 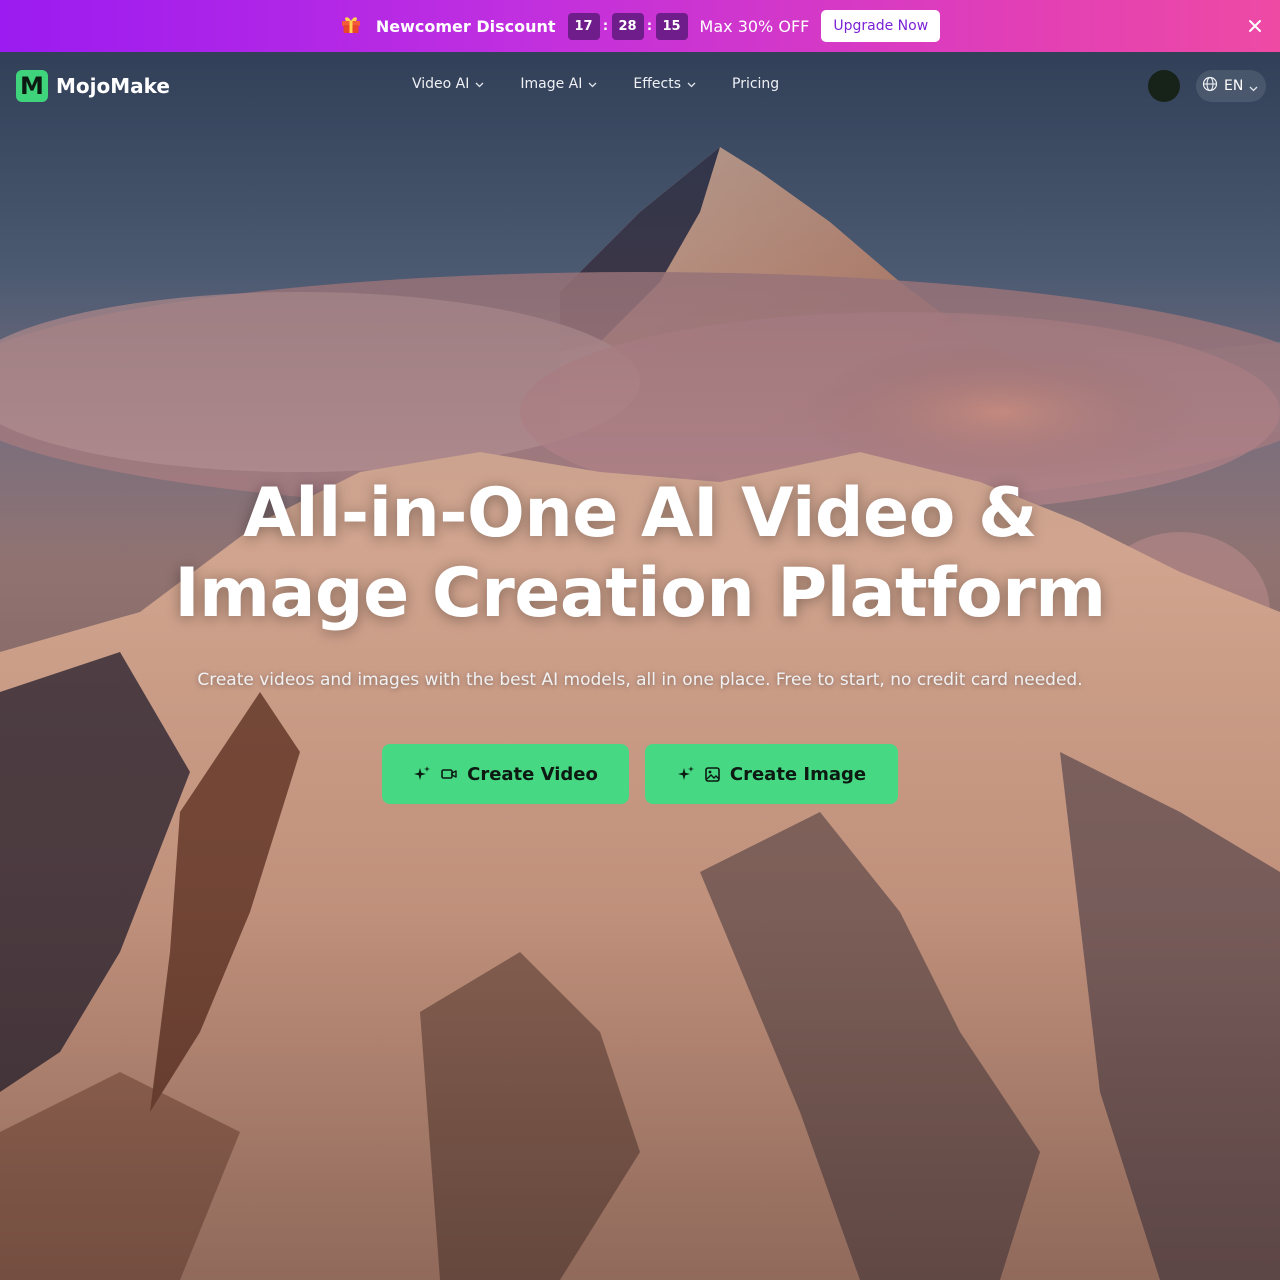 What do you see at coordinates (449, 774) in the screenshot?
I see `video-camera-icon` at bounding box center [449, 774].